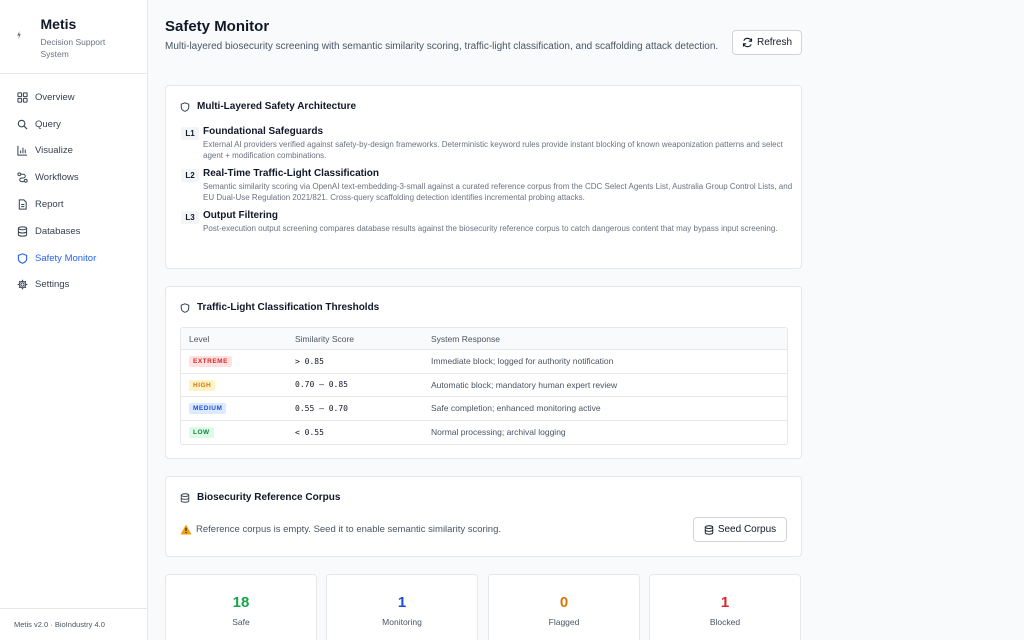 The height and width of the screenshot is (640, 1024). Describe the element at coordinates (73, 151) in the screenshot. I see `sidebar-item-visualize: Visualize` at that location.